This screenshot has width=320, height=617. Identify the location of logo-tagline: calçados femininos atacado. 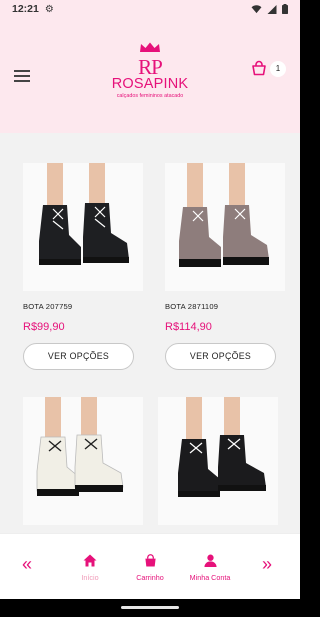
(150, 96).